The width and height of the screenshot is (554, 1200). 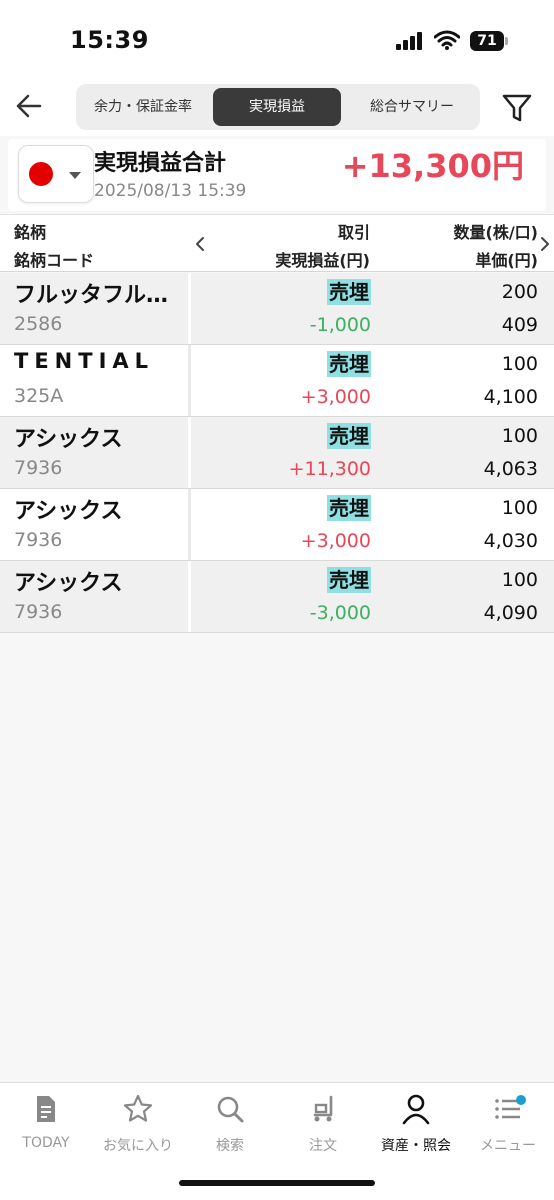 What do you see at coordinates (545, 244) in the screenshot?
I see `chevron-right-icon` at bounding box center [545, 244].